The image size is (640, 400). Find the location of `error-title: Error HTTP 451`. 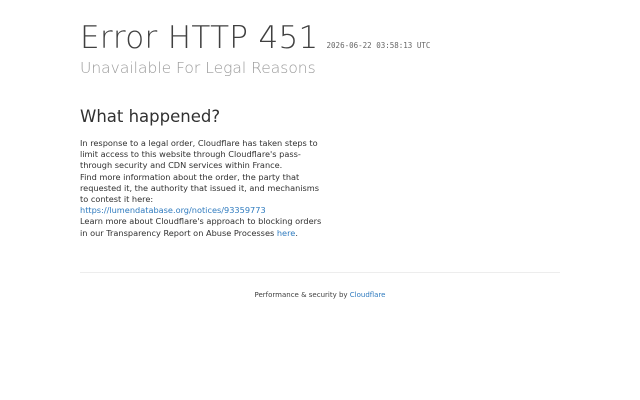

error-title: Error HTTP 451 is located at coordinates (199, 38).